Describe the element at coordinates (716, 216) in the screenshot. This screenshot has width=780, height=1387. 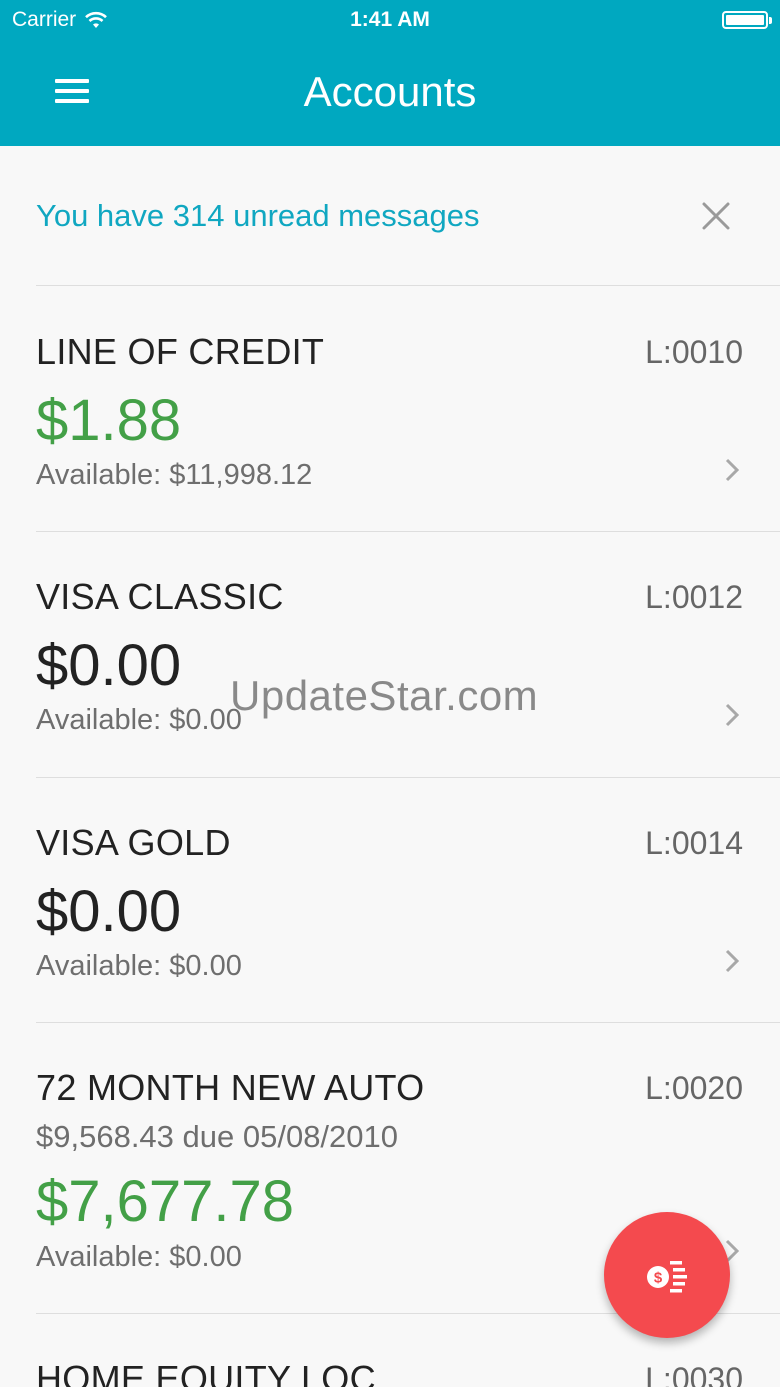
I see `close-icon` at that location.